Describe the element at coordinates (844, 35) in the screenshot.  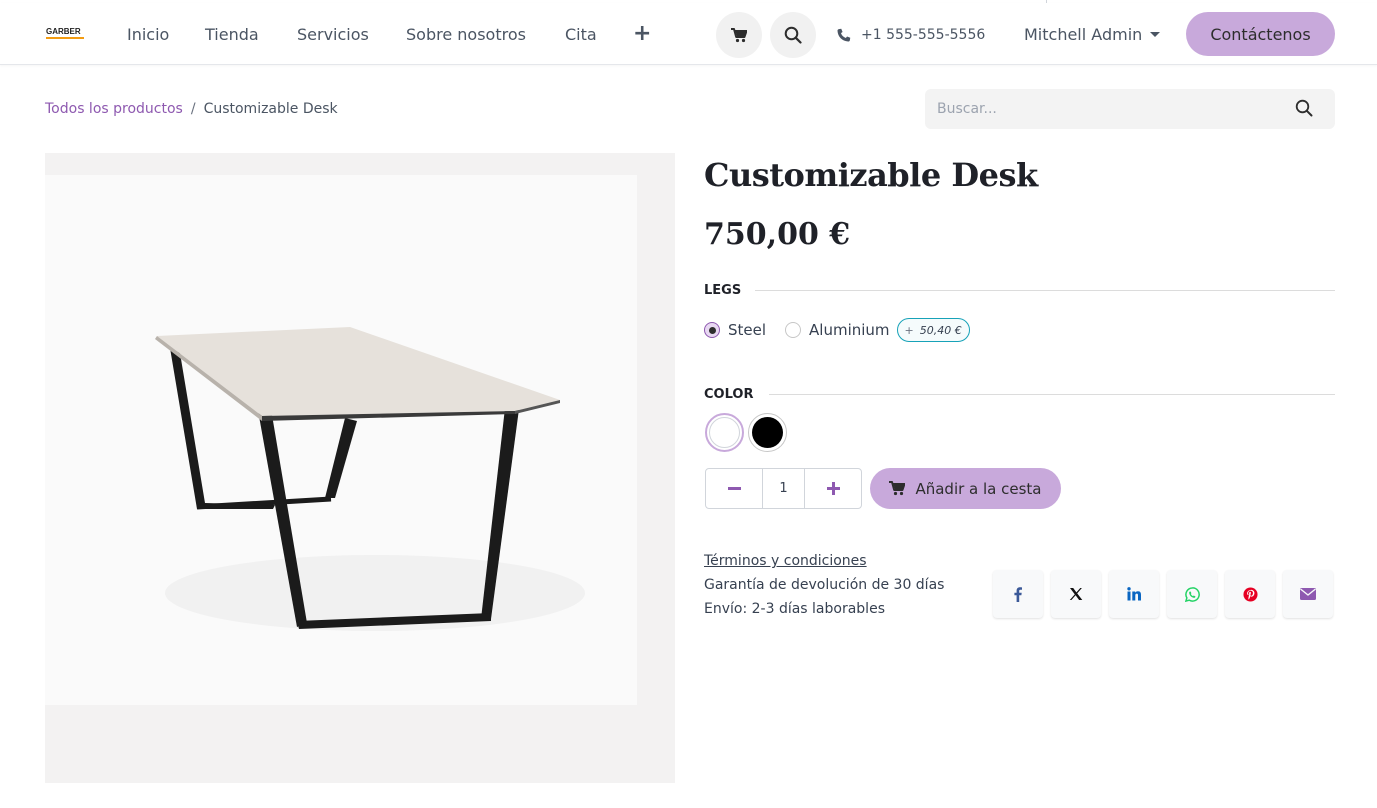
I see `phone-icon` at that location.